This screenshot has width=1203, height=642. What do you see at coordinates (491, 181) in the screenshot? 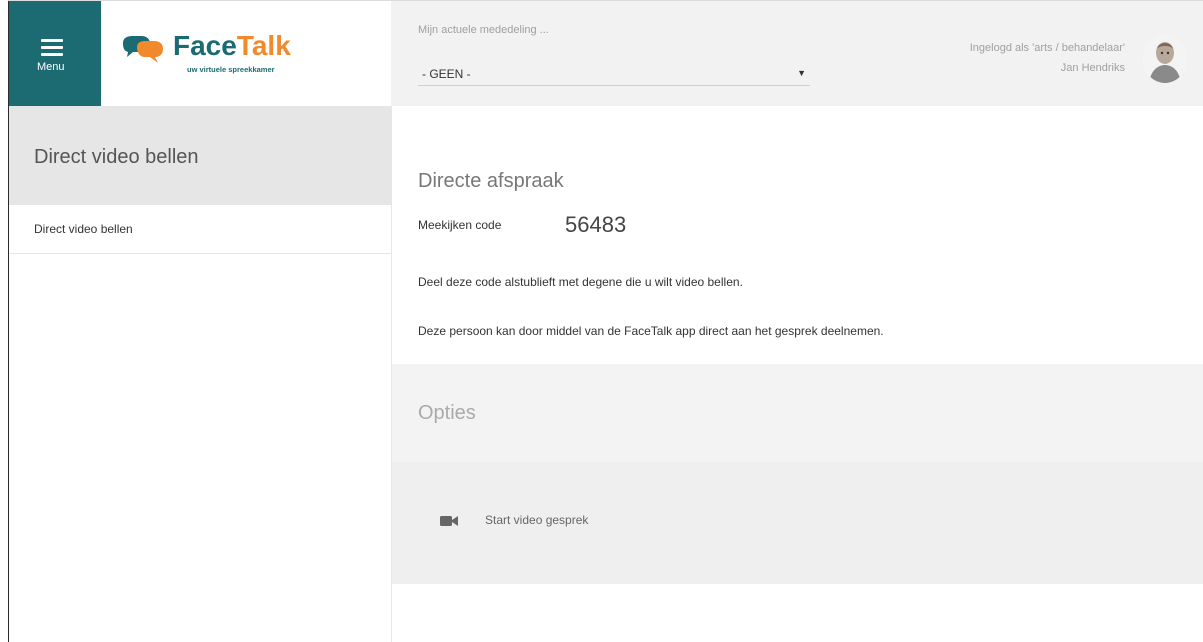
I see `page-title: Directe afspraak` at bounding box center [491, 181].